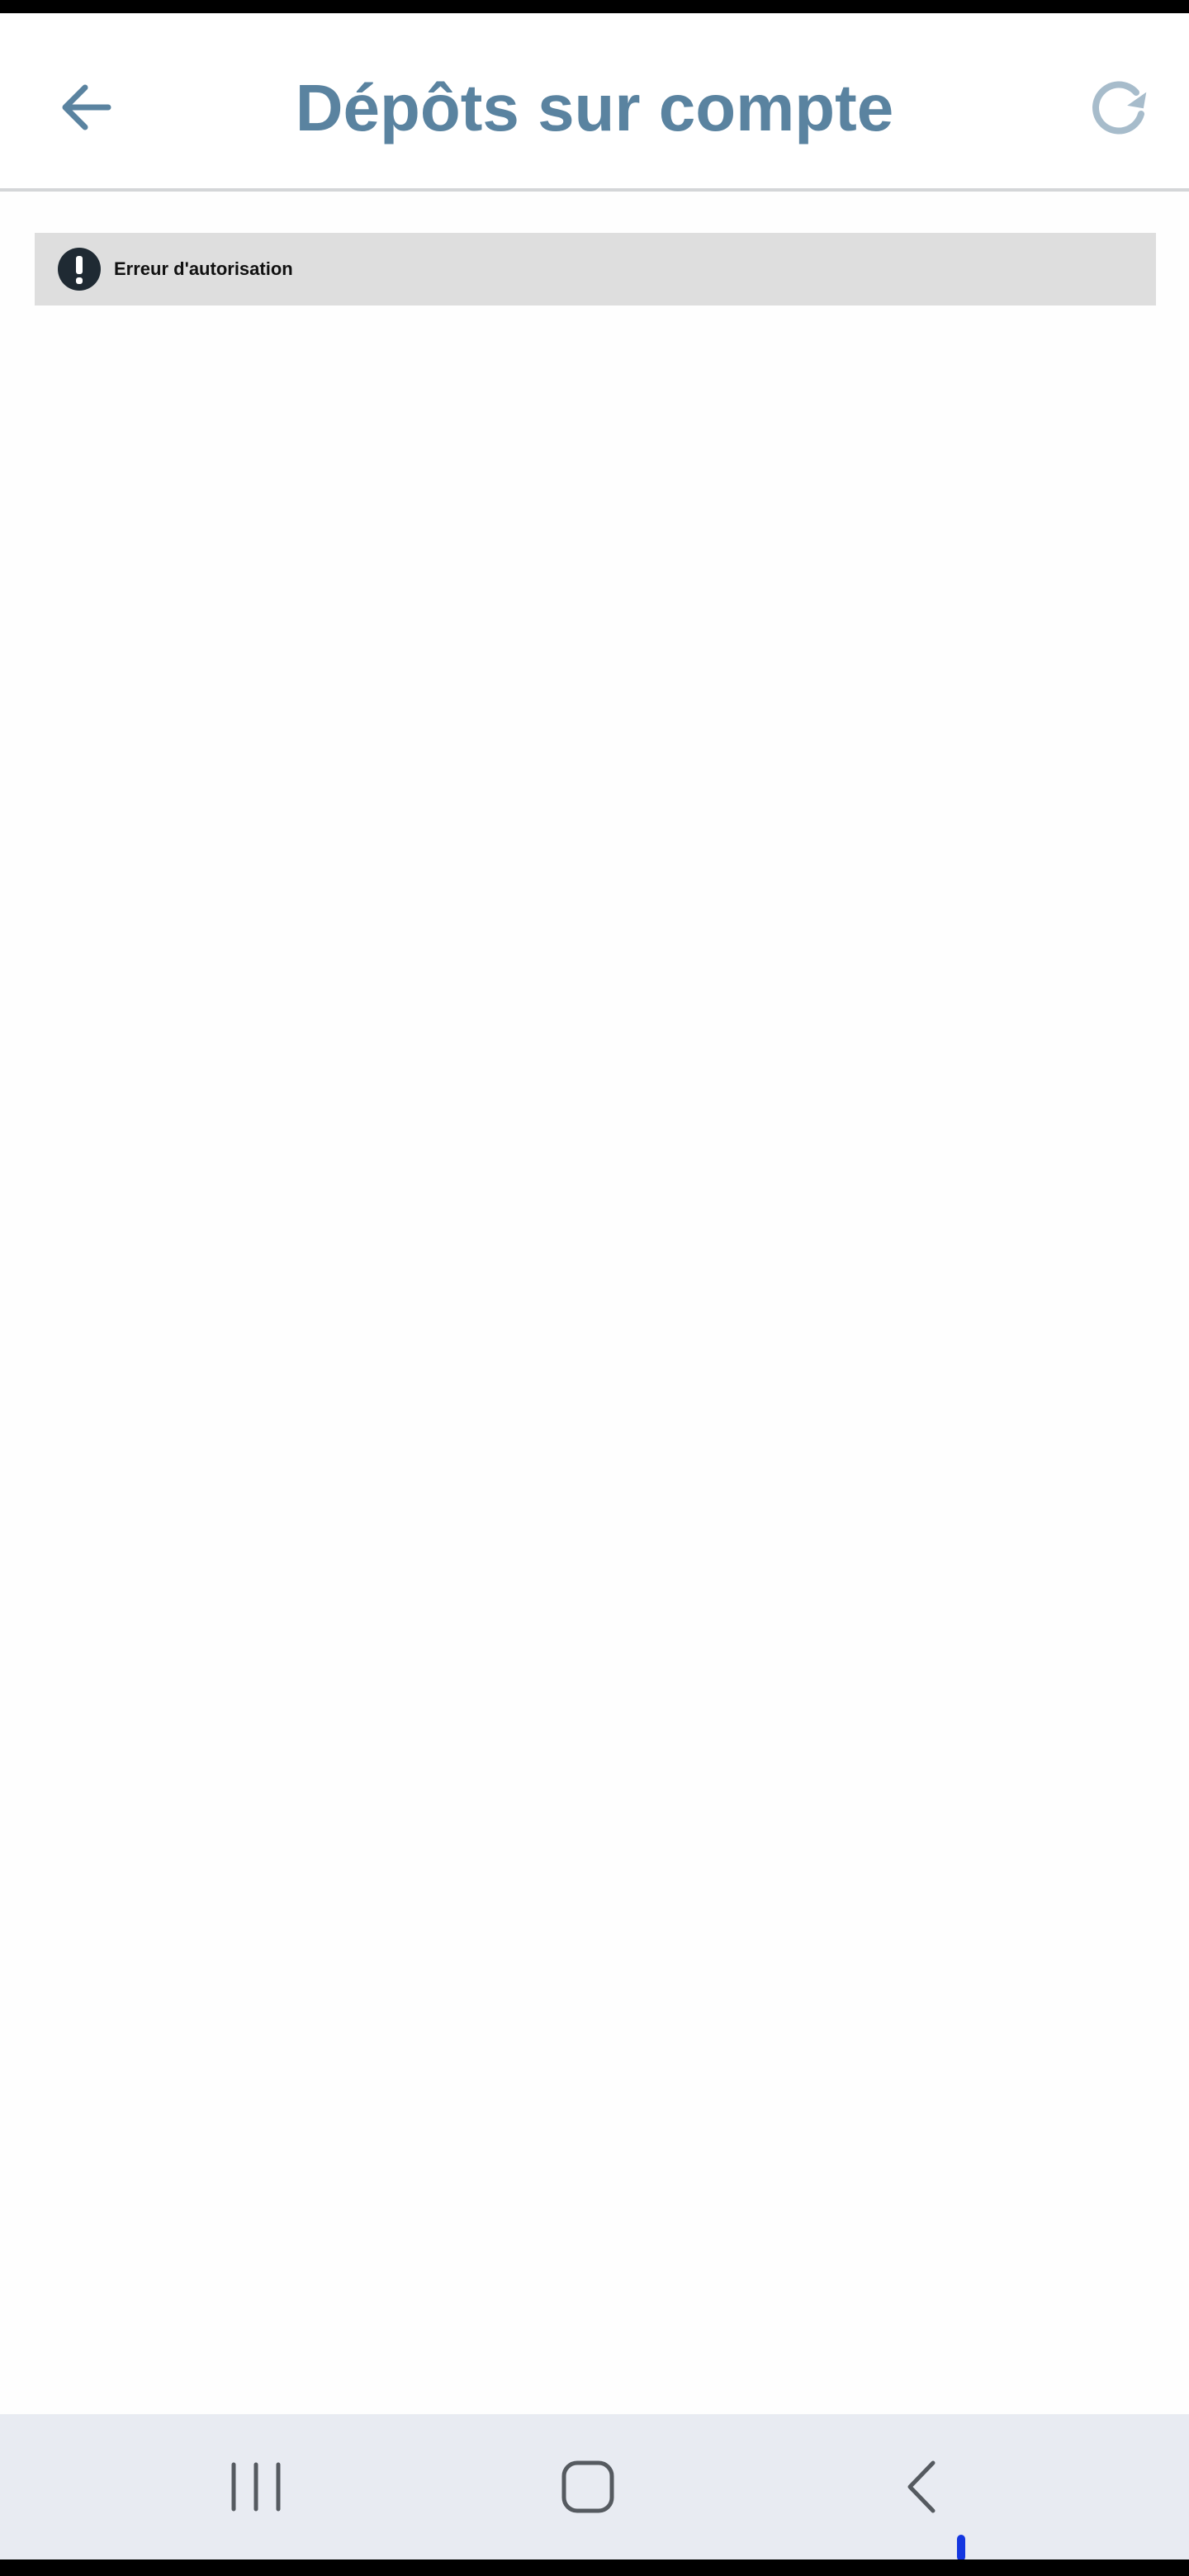 This screenshot has height=2576, width=1189. Describe the element at coordinates (594, 2567) in the screenshot. I see `bottom-edge` at that location.